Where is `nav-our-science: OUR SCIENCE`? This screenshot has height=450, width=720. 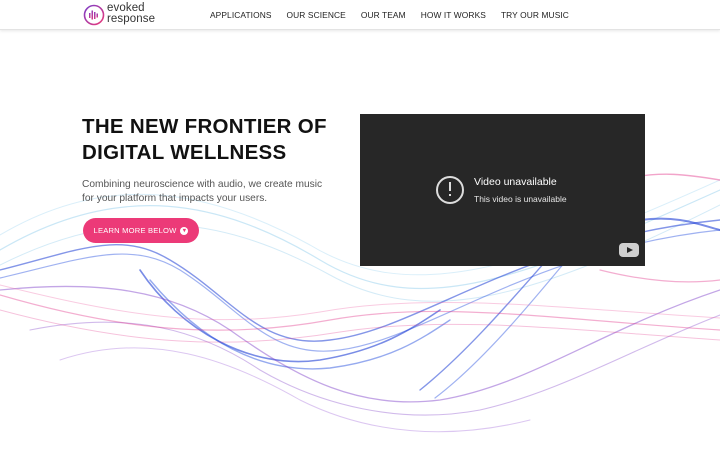 nav-our-science: OUR SCIENCE is located at coordinates (316, 15).